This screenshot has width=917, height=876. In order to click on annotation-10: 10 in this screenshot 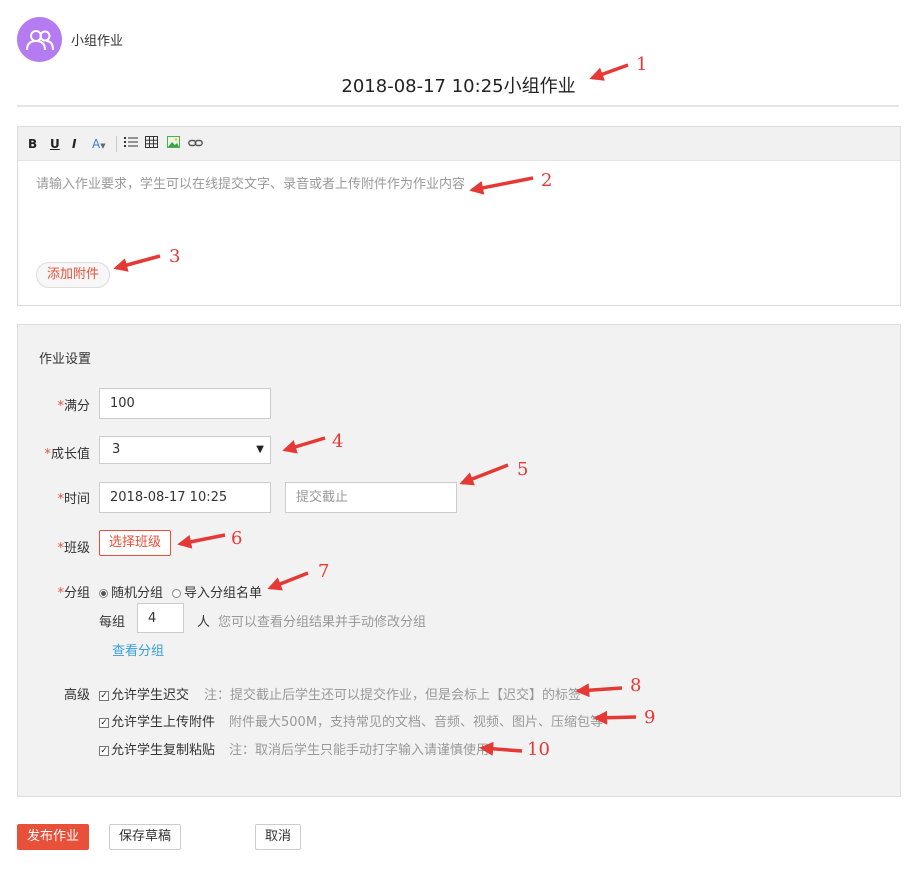, I will do `click(538, 749)`.